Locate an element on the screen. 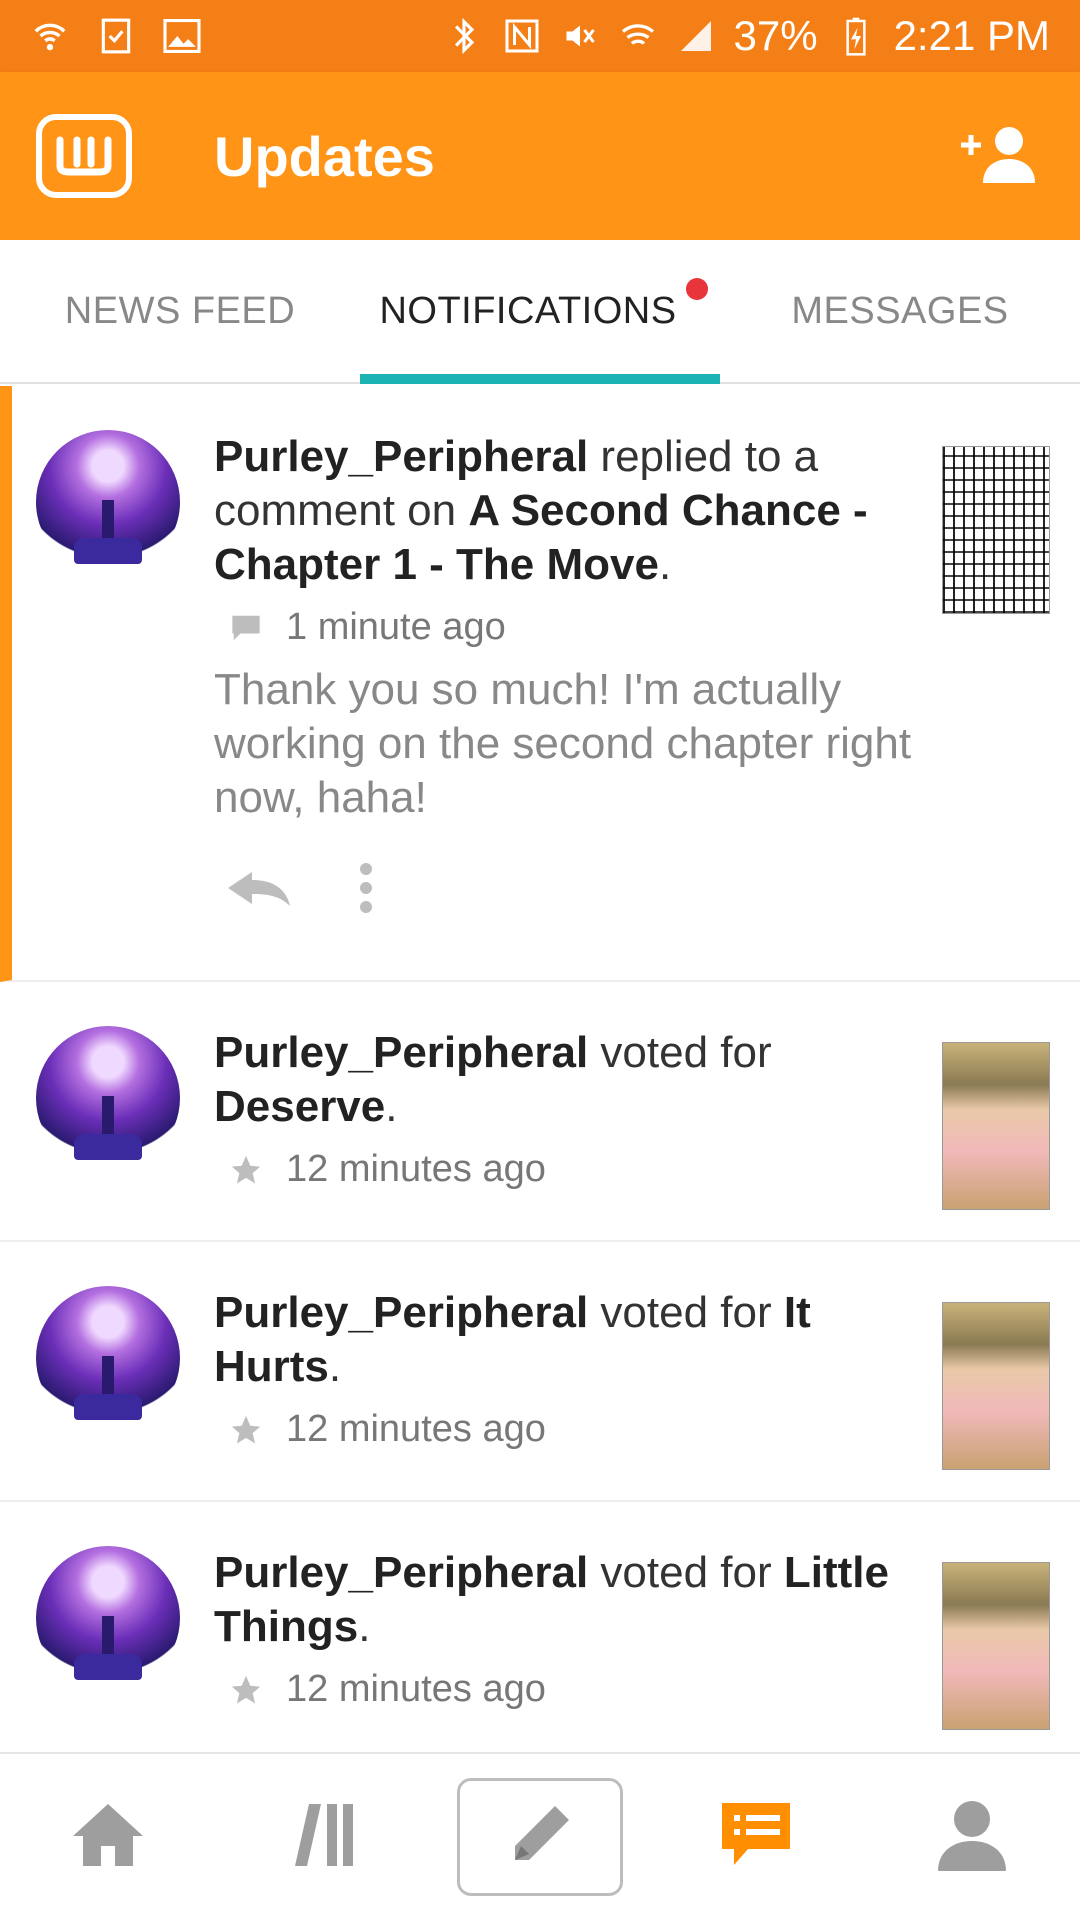 This screenshot has height=1920, width=1080. nav-library is located at coordinates (324, 1837).